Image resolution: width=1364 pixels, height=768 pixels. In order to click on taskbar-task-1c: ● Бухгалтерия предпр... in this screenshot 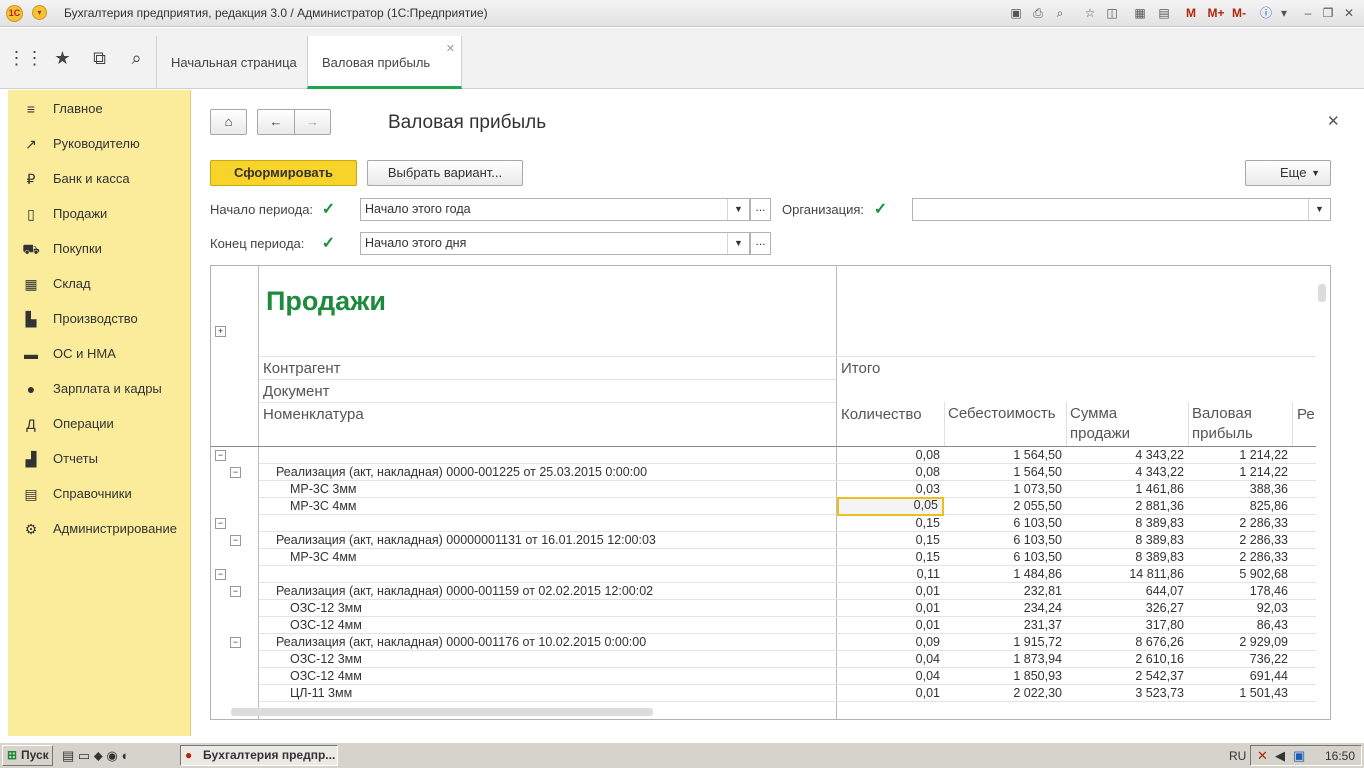, I will do `click(259, 755)`.